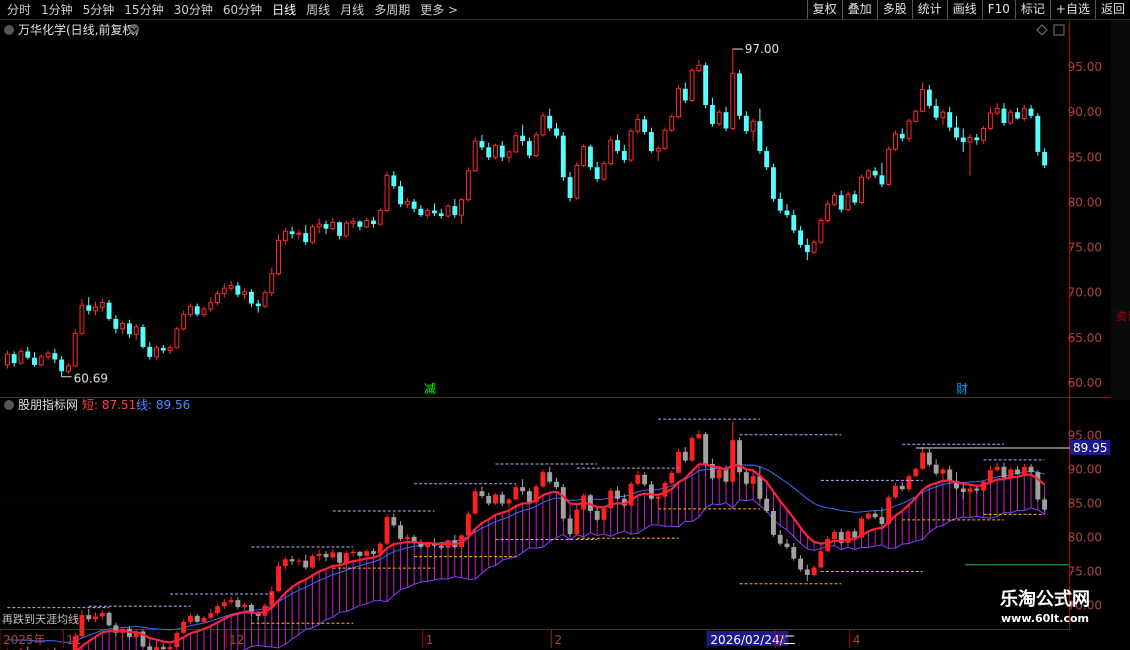 The height and width of the screenshot is (650, 1130). What do you see at coordinates (1032, 9) in the screenshot?
I see `toolbar-button-6: 标记` at bounding box center [1032, 9].